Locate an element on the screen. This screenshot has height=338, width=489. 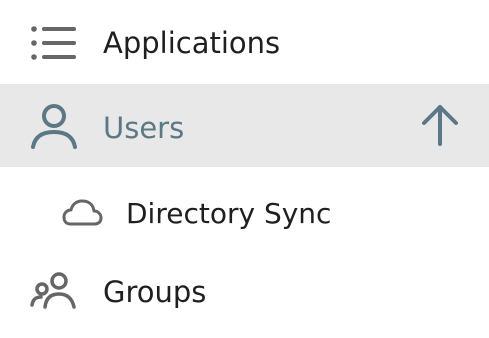
arrow-up-icon is located at coordinates (440, 125).